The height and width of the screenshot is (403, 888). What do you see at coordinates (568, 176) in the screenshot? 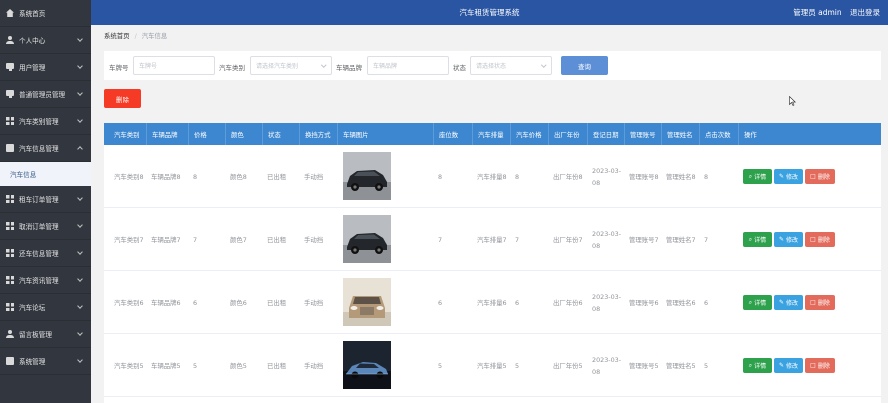
I see `table-cell: 出厂年份8` at bounding box center [568, 176].